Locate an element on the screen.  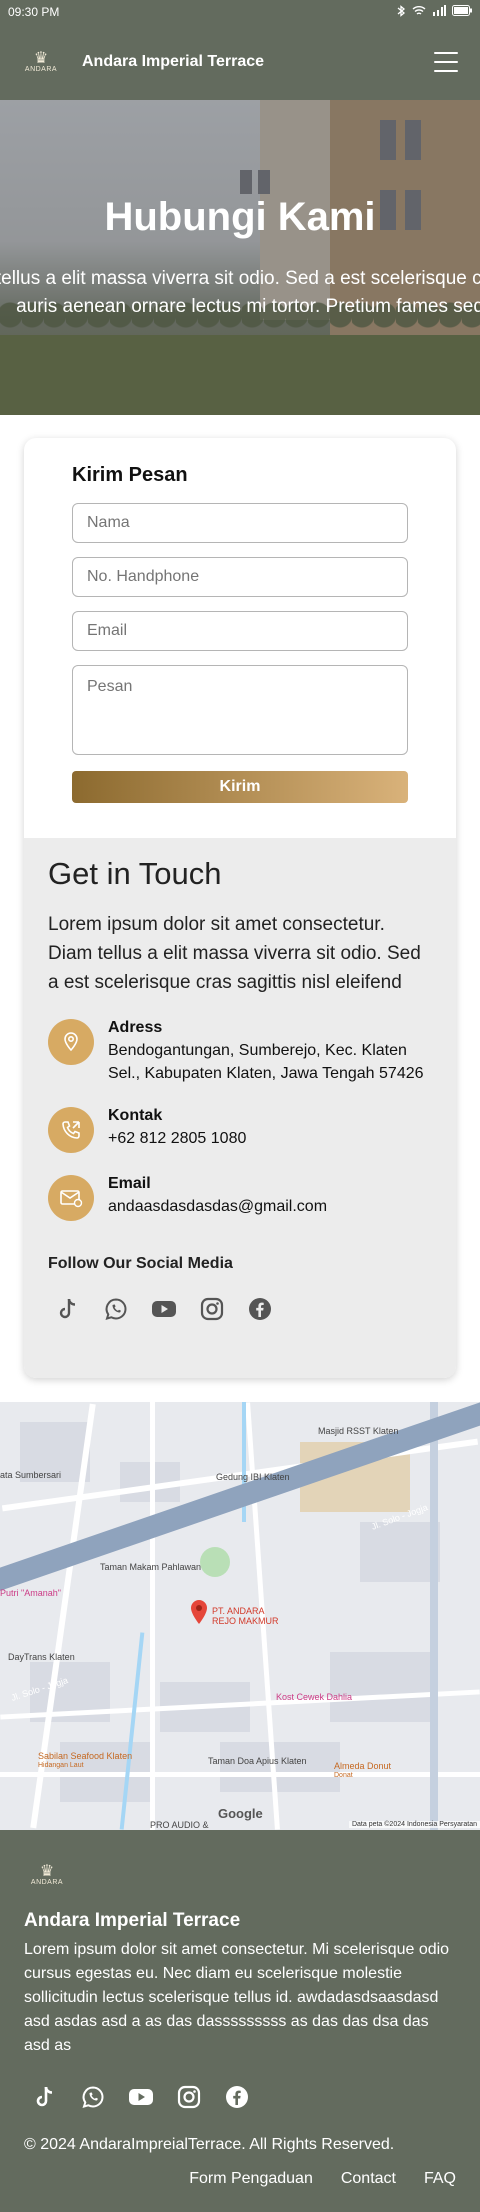
location-pin-icon is located at coordinates (71, 1042).